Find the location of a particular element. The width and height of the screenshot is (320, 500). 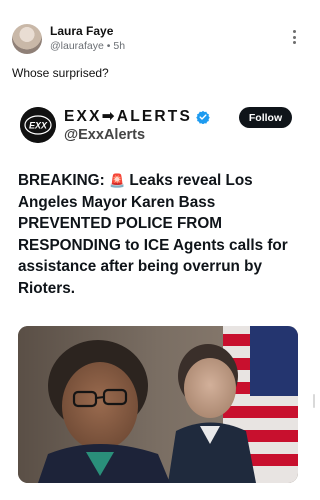

scrollbar is located at coordinates (314, 401).